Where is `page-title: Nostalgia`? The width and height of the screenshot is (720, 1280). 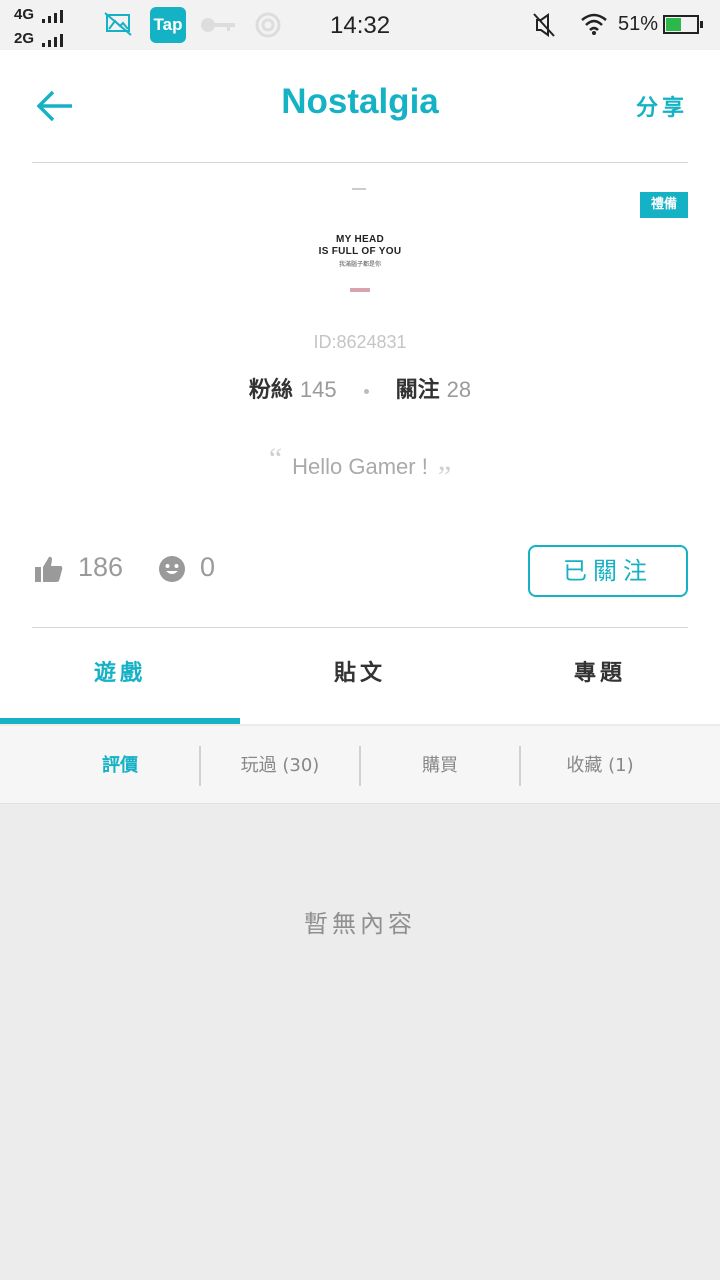 page-title: Nostalgia is located at coordinates (360, 101).